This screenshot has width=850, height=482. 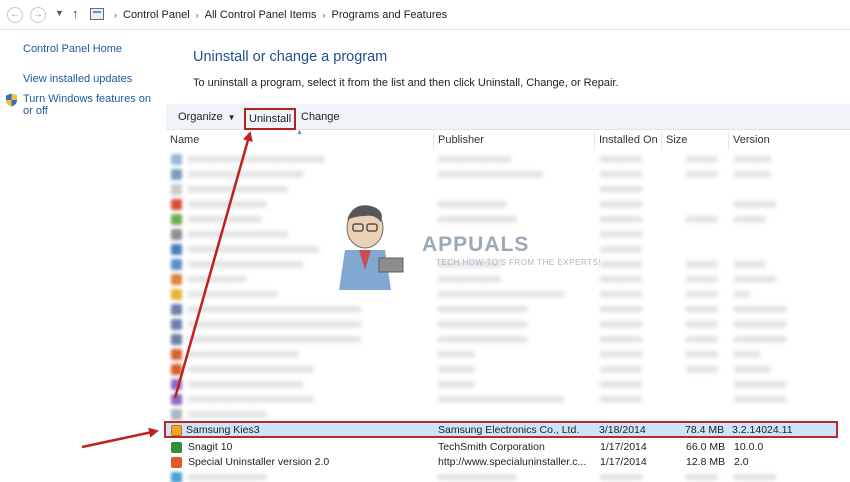 I want to click on column-header-installed-on: Installed On, so click(x=628, y=140).